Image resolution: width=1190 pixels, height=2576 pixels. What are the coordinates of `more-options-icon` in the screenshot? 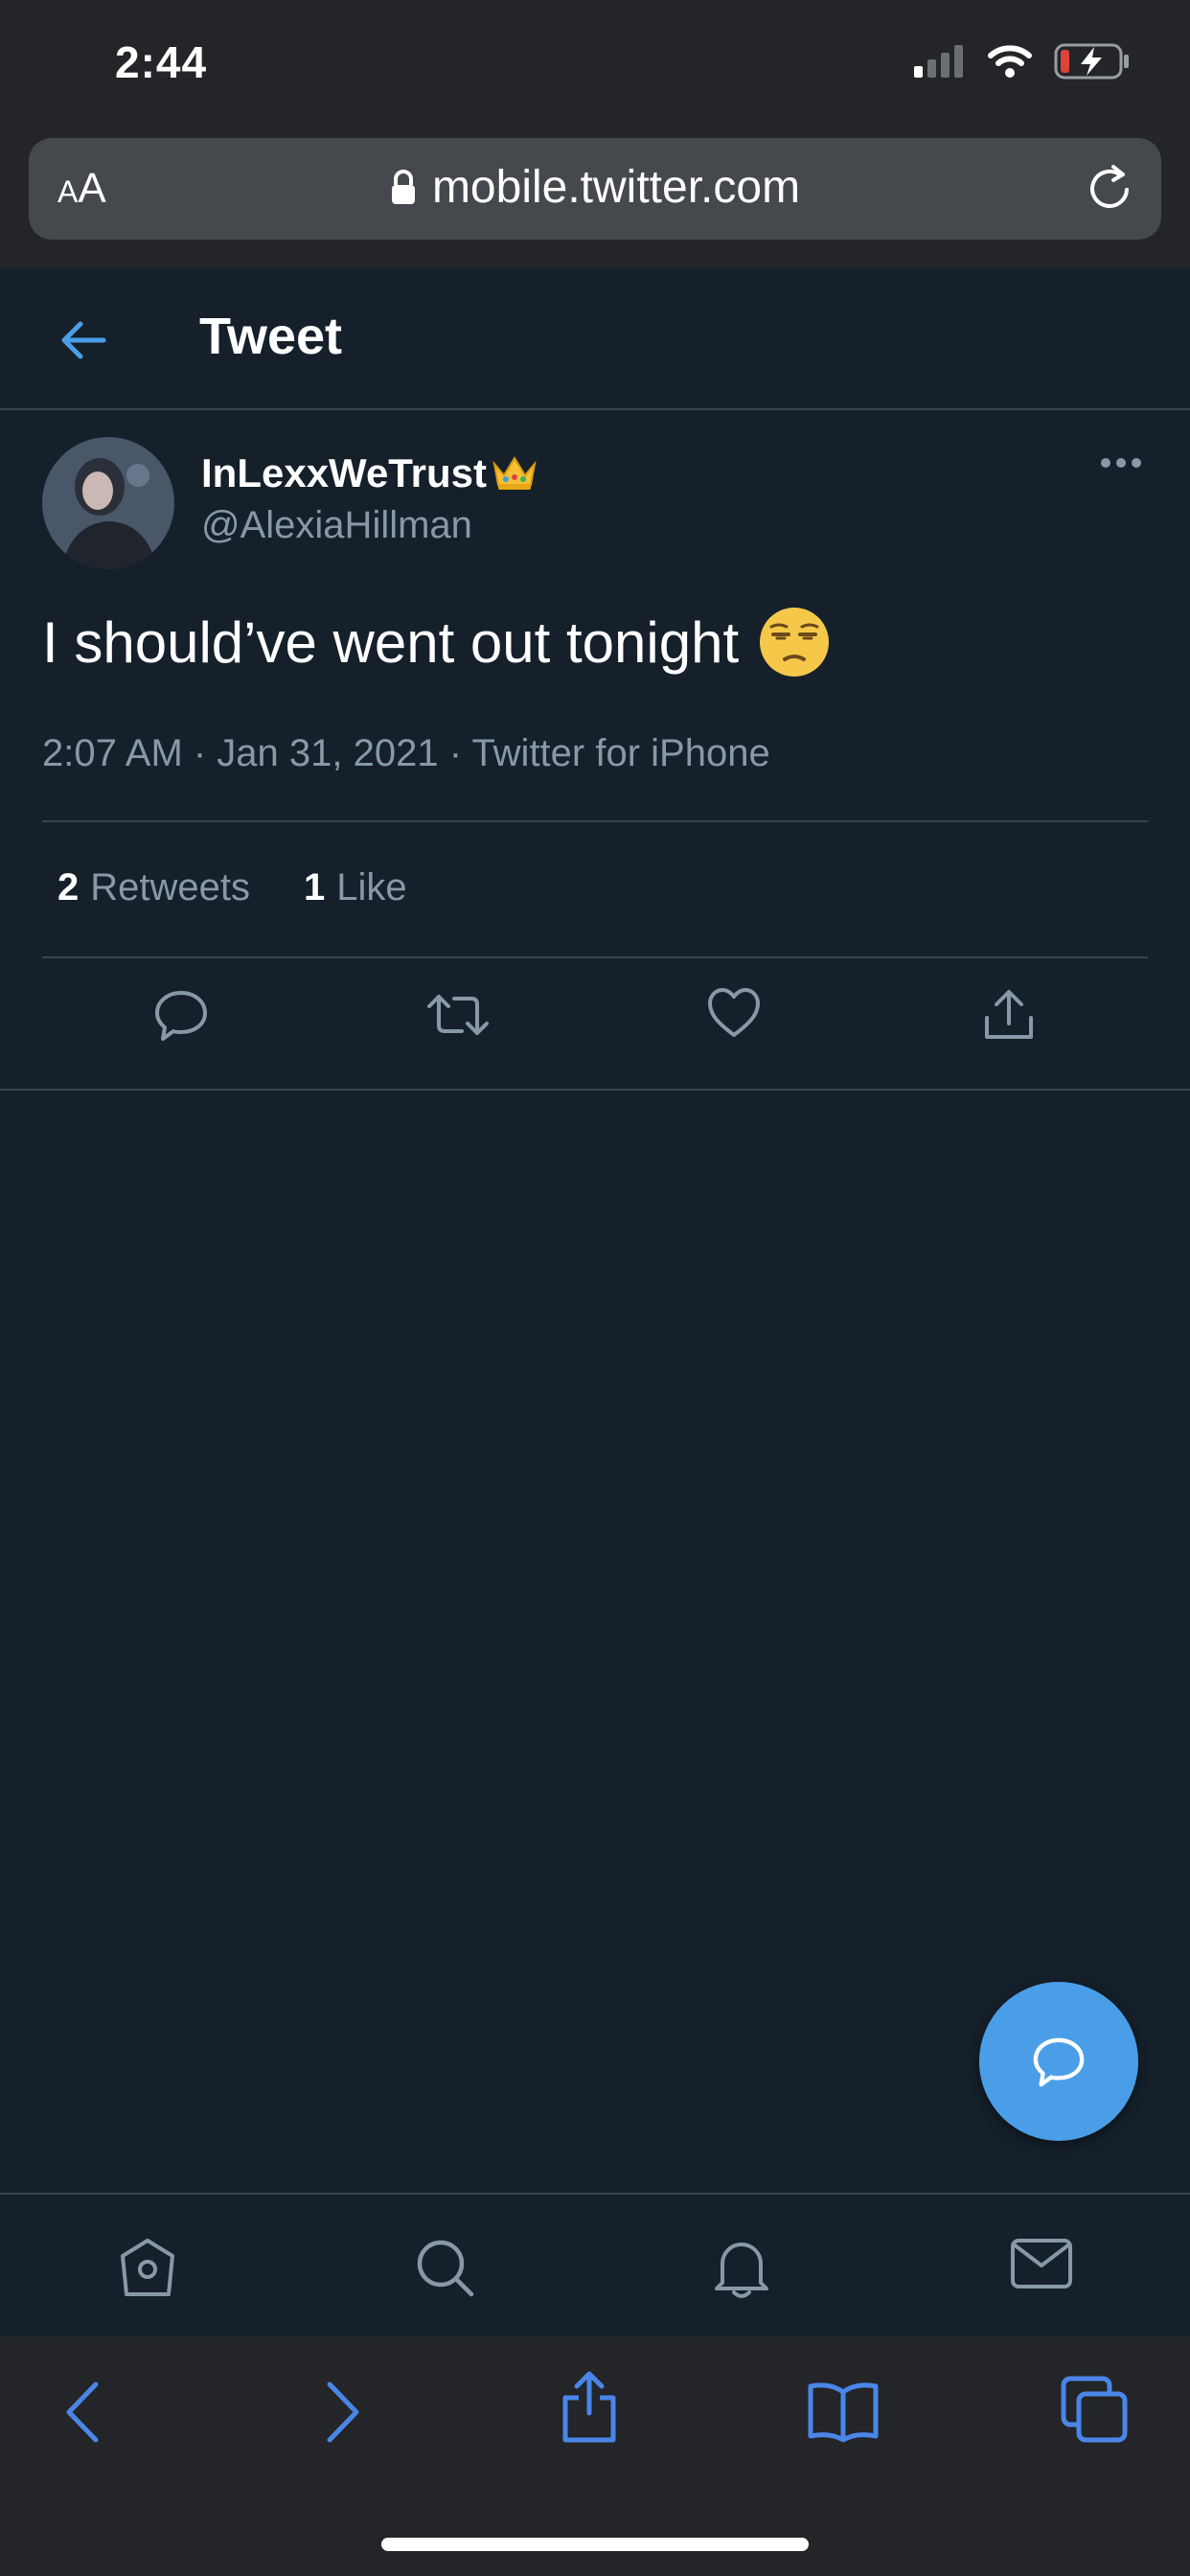 It's located at (1121, 463).